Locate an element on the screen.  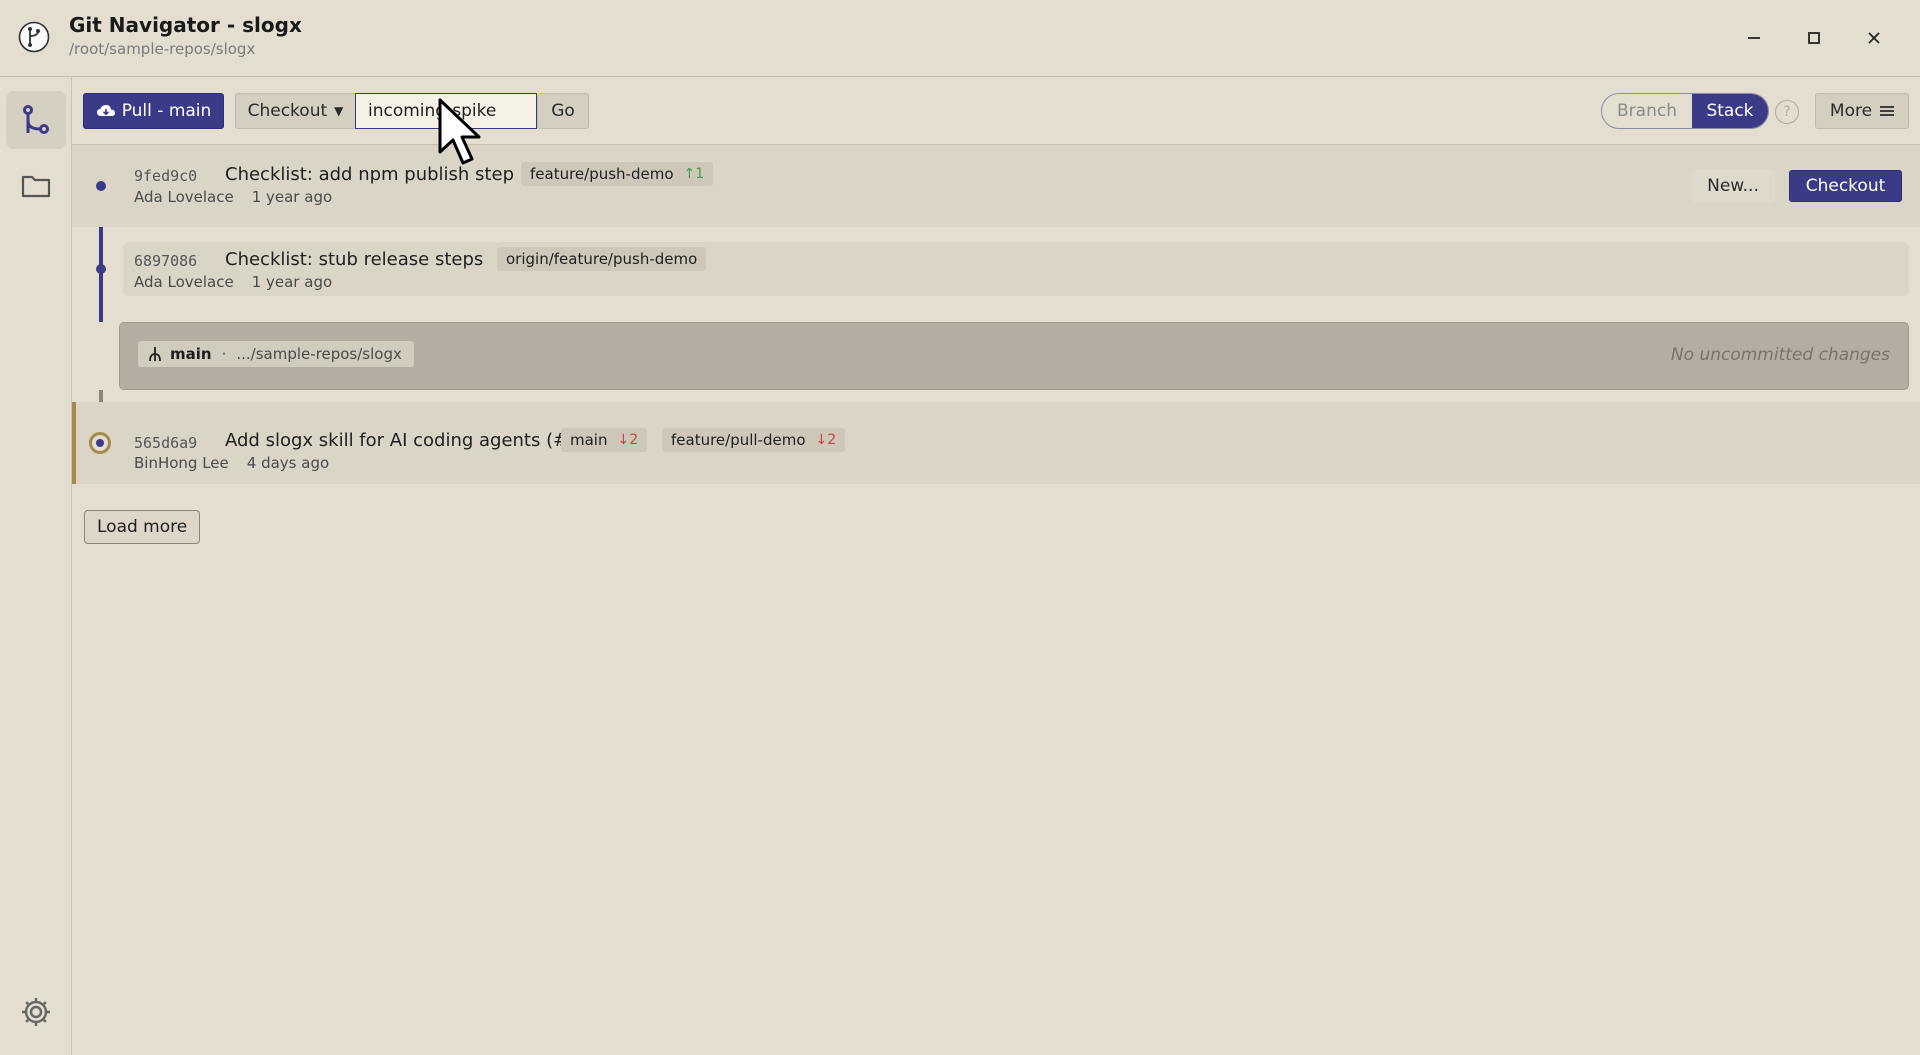
branch-tag: main ↓2 is located at coordinates (604, 440).